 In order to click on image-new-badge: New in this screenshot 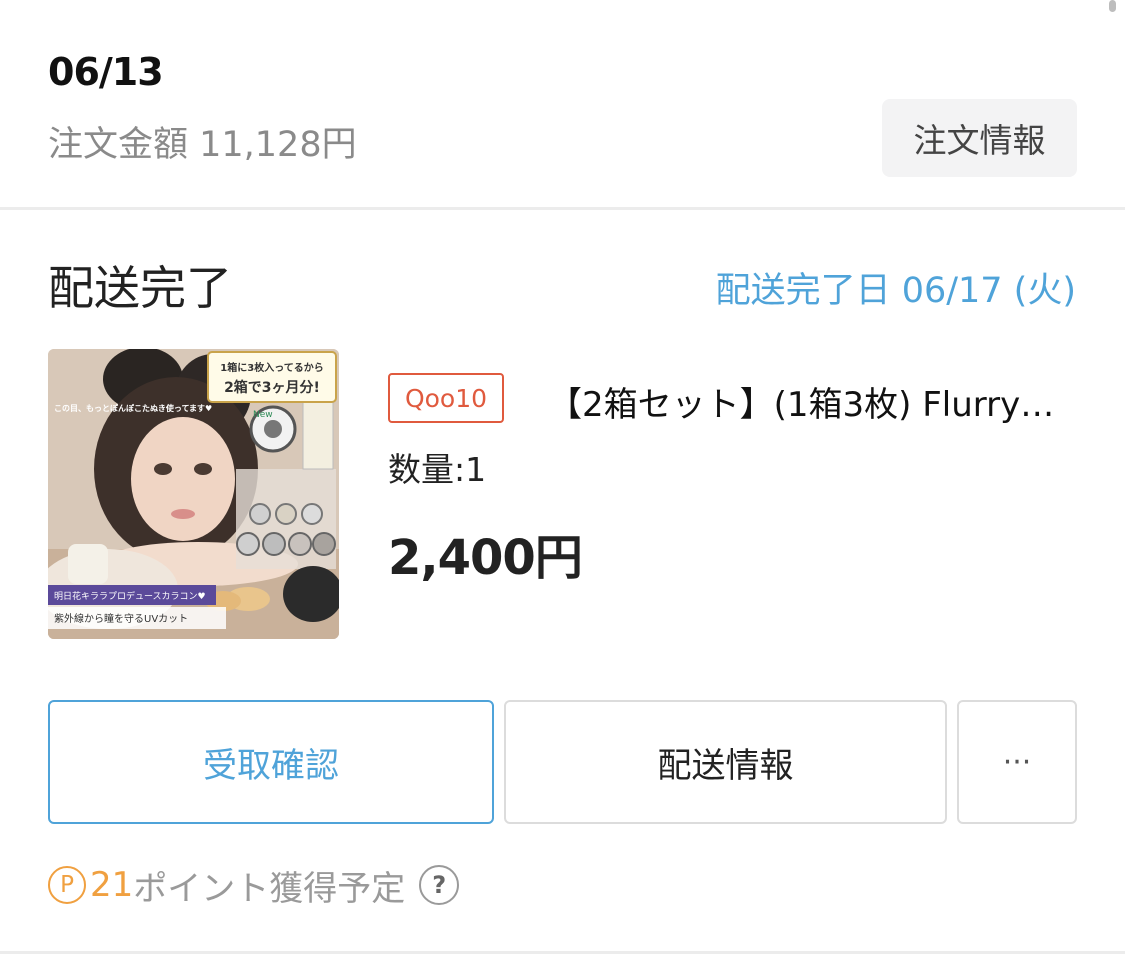, I will do `click(263, 415)`.